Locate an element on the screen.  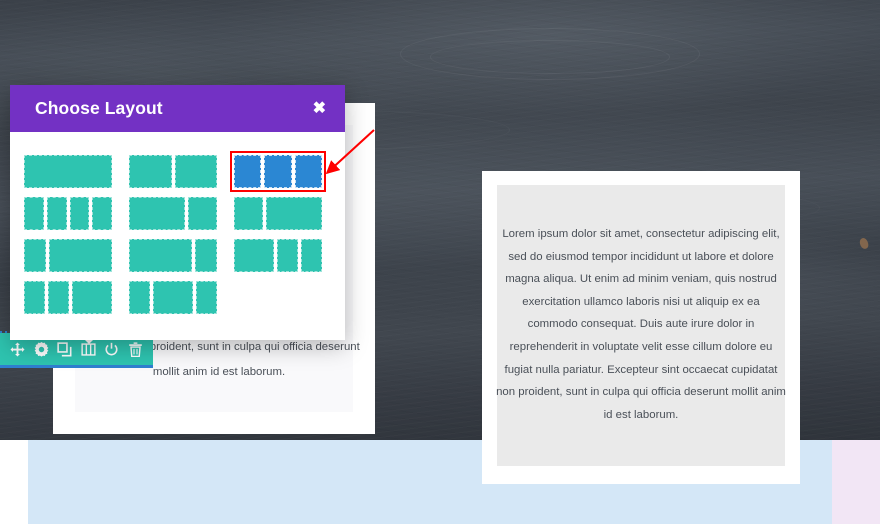
layout-option-layout-3-col is located at coordinates (278, 171).